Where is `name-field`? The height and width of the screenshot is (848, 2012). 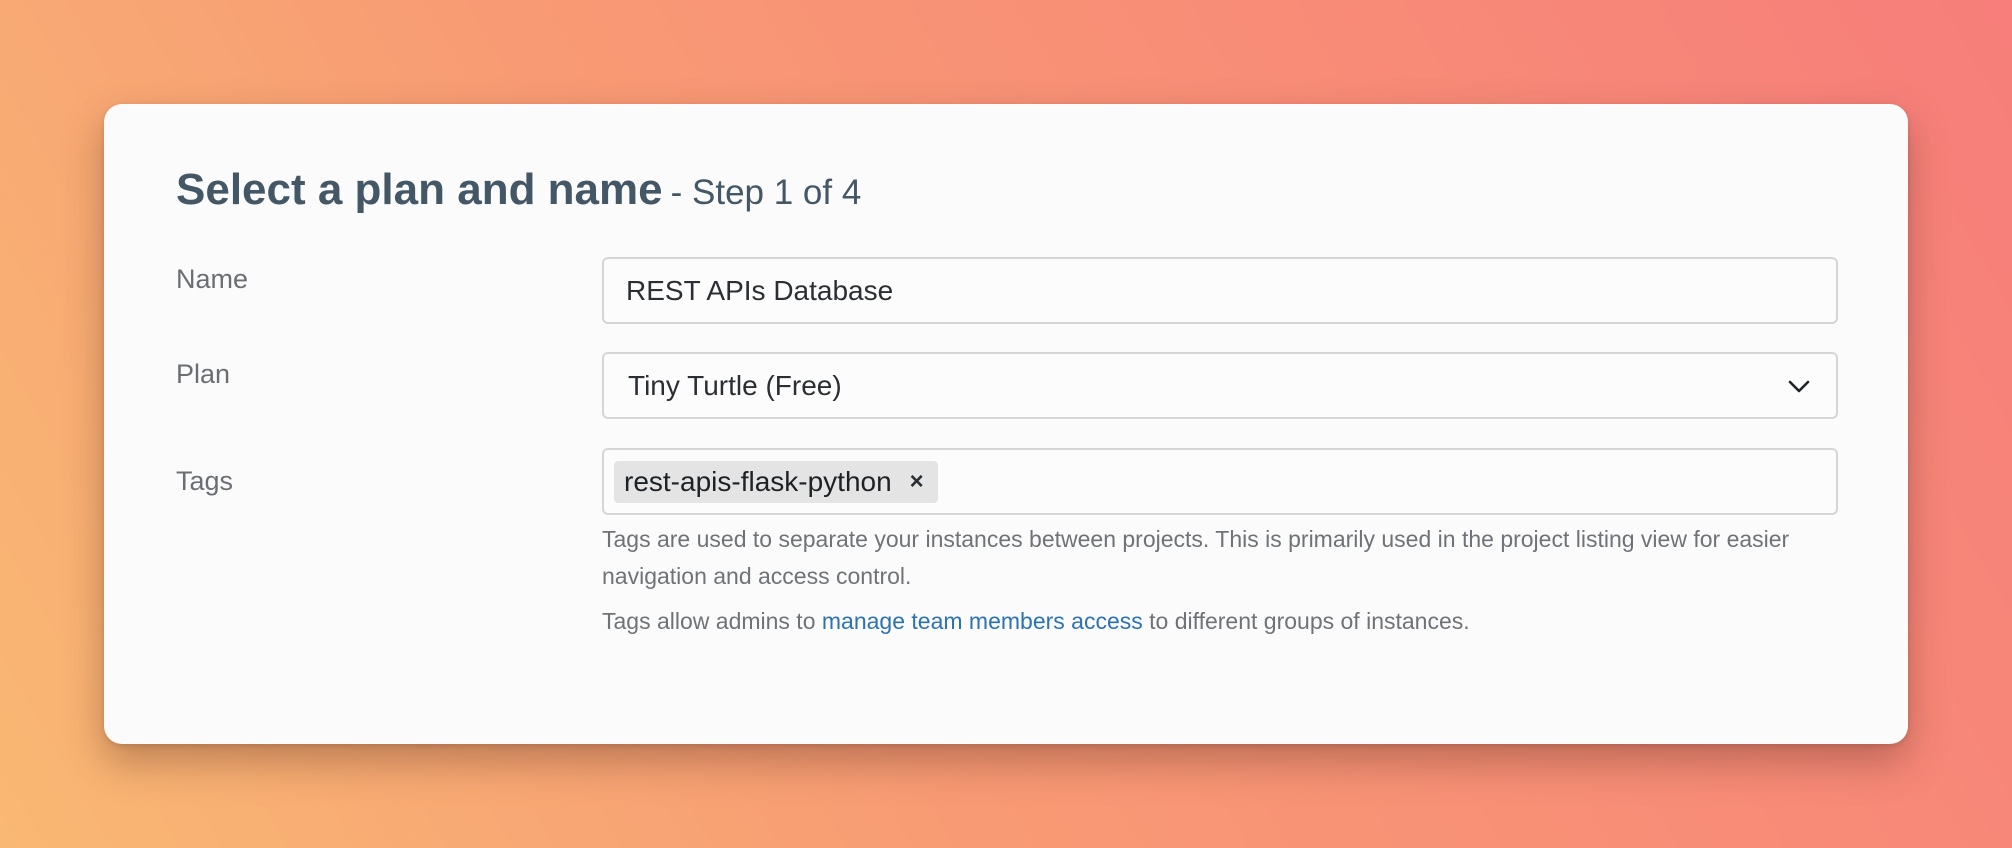
name-field is located at coordinates (1220, 290).